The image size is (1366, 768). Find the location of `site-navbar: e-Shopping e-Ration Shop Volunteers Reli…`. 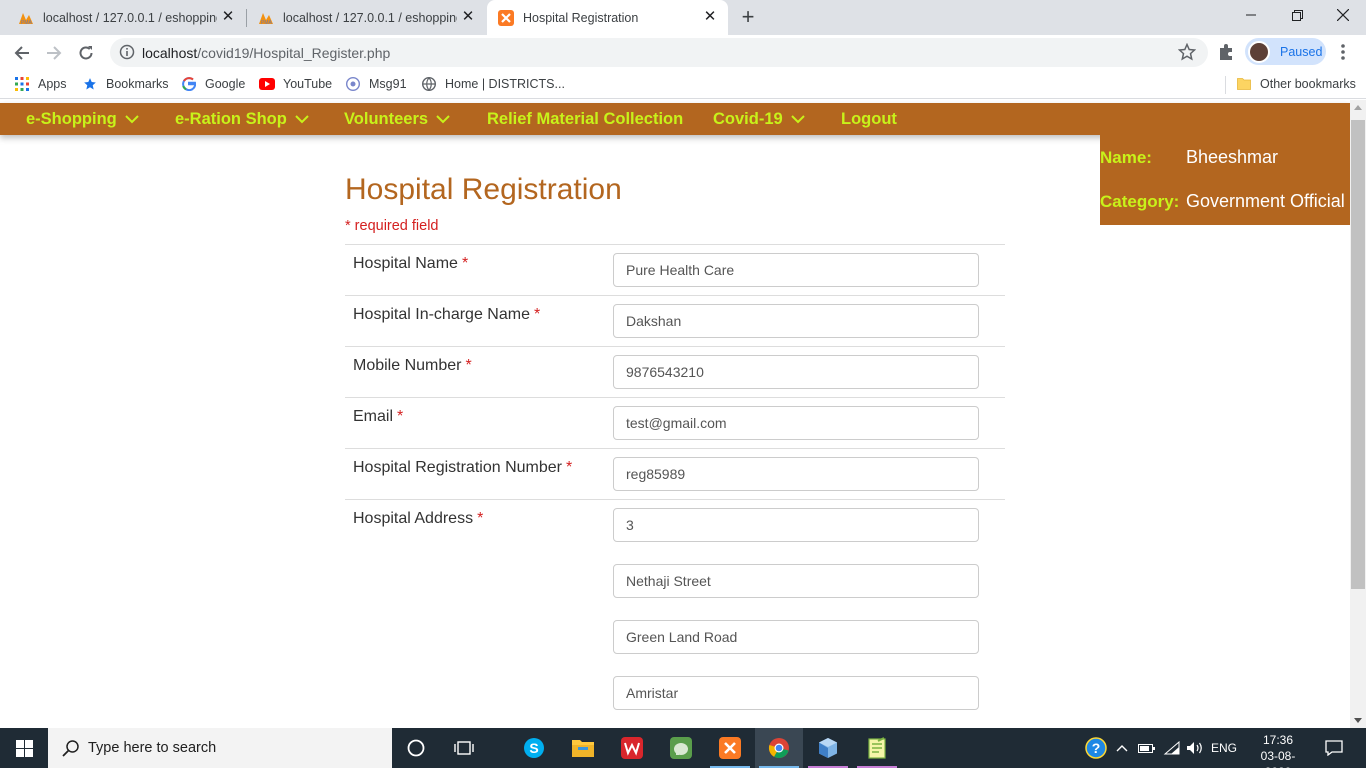

site-navbar: e-Shopping e-Ration Shop Volunteers Reli… is located at coordinates (675, 119).